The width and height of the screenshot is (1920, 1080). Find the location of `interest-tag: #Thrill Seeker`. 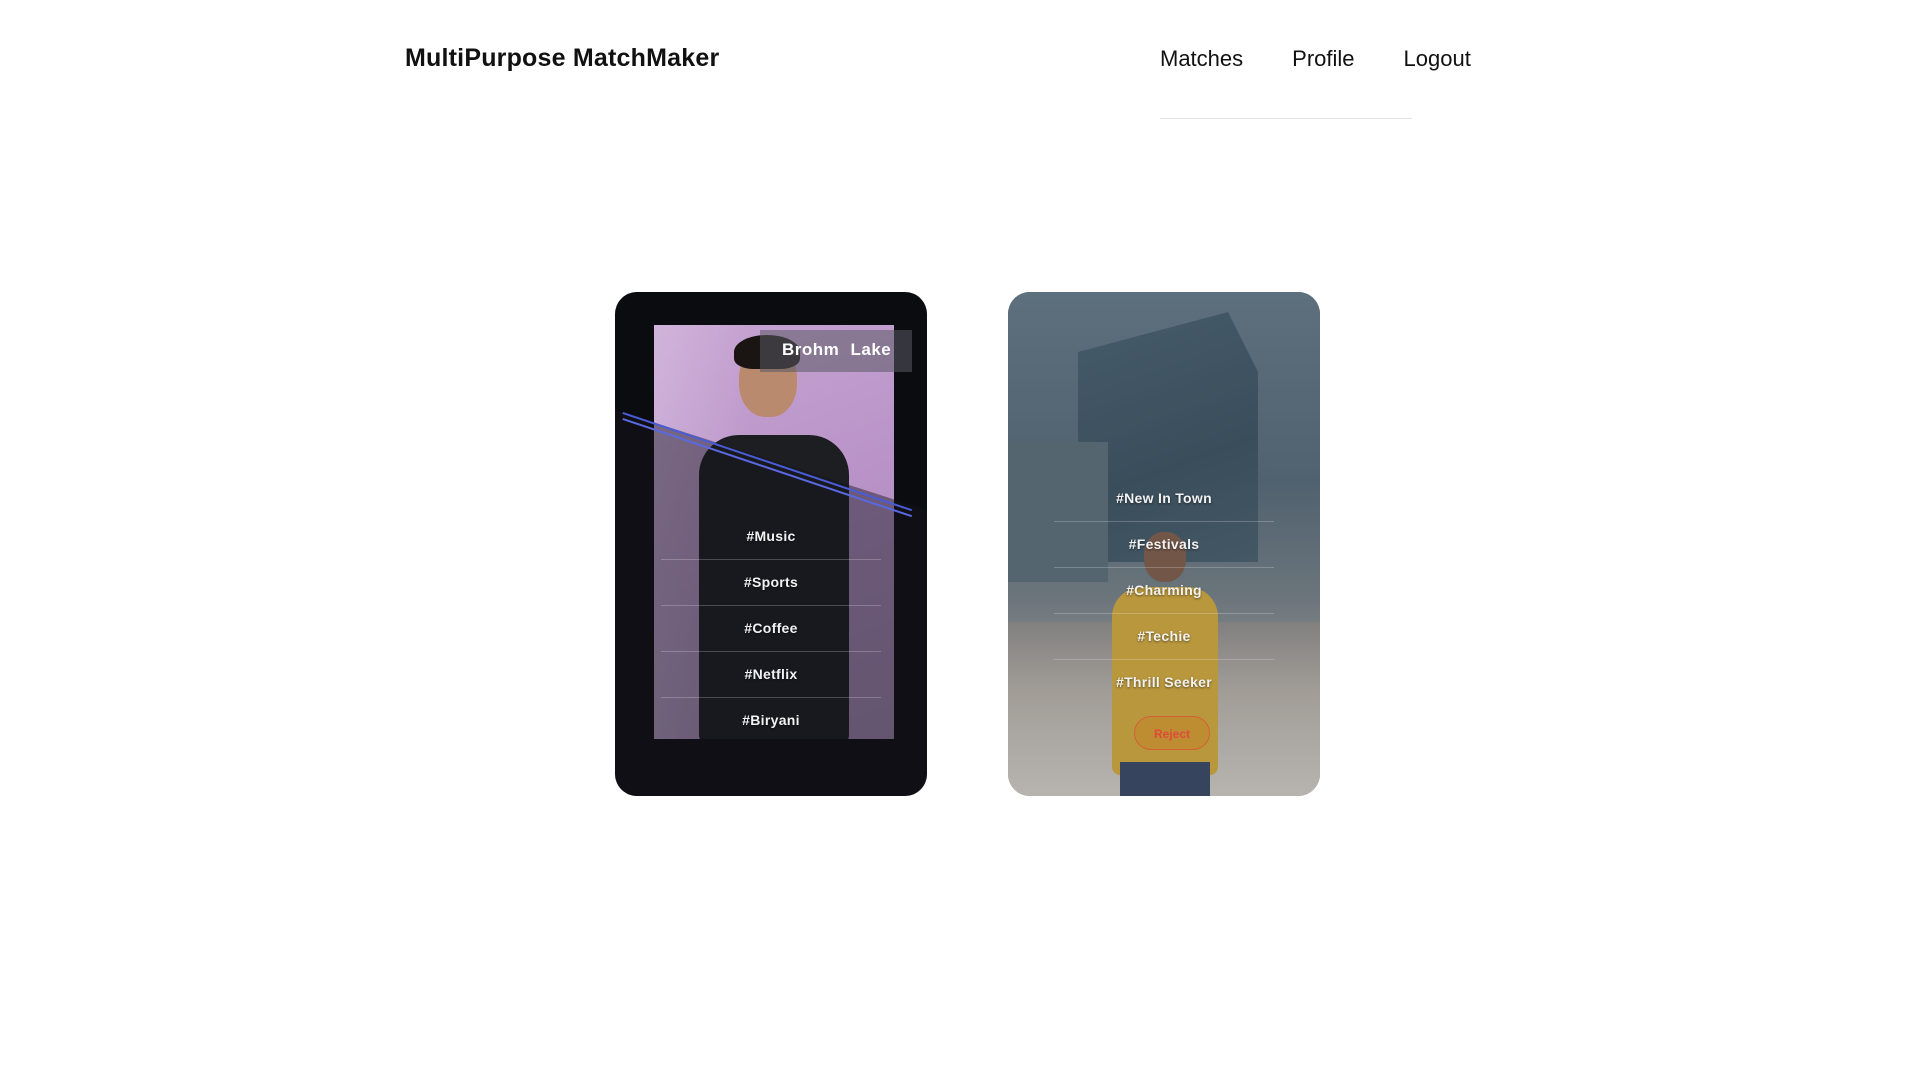

interest-tag: #Thrill Seeker is located at coordinates (1164, 682).